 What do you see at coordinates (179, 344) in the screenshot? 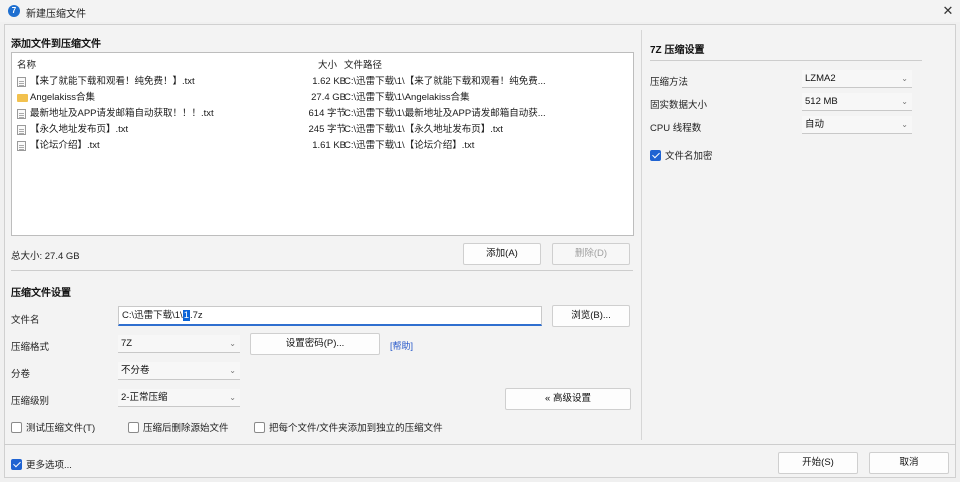
I see `format-select: 7Z ⌄` at bounding box center [179, 344].